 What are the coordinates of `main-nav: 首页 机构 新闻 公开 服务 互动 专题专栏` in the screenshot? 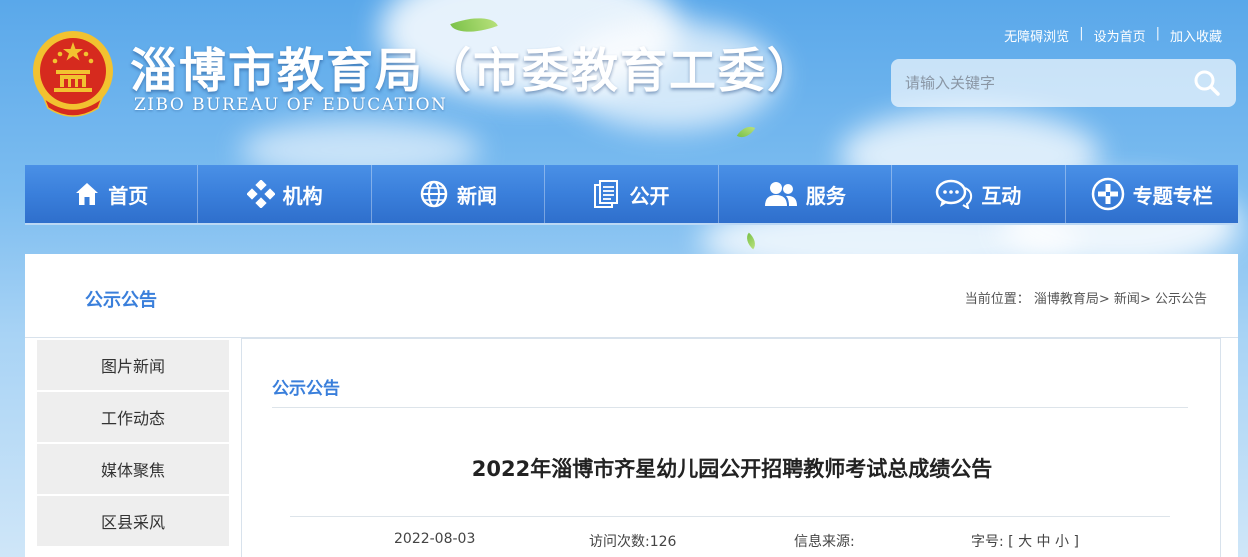 It's located at (631, 195).